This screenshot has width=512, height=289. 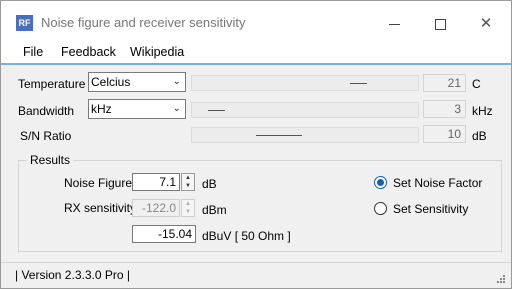 I want to click on rx-sensitivity-label: RX sensitivity, so click(x=100, y=208).